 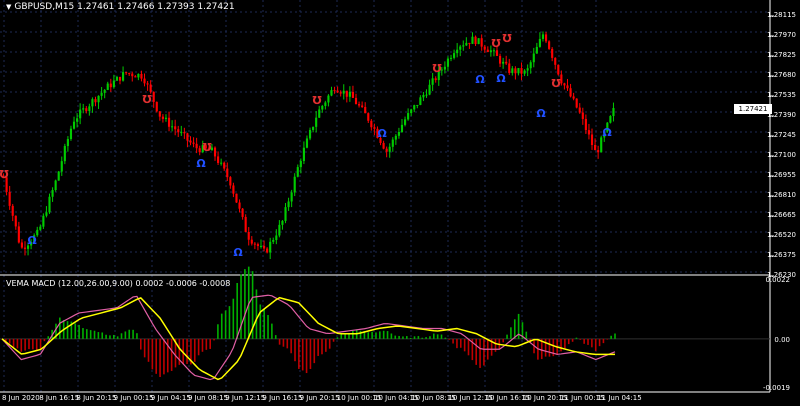 I want to click on time-tick-label: 11 Jun 04:15, so click(x=619, y=398).